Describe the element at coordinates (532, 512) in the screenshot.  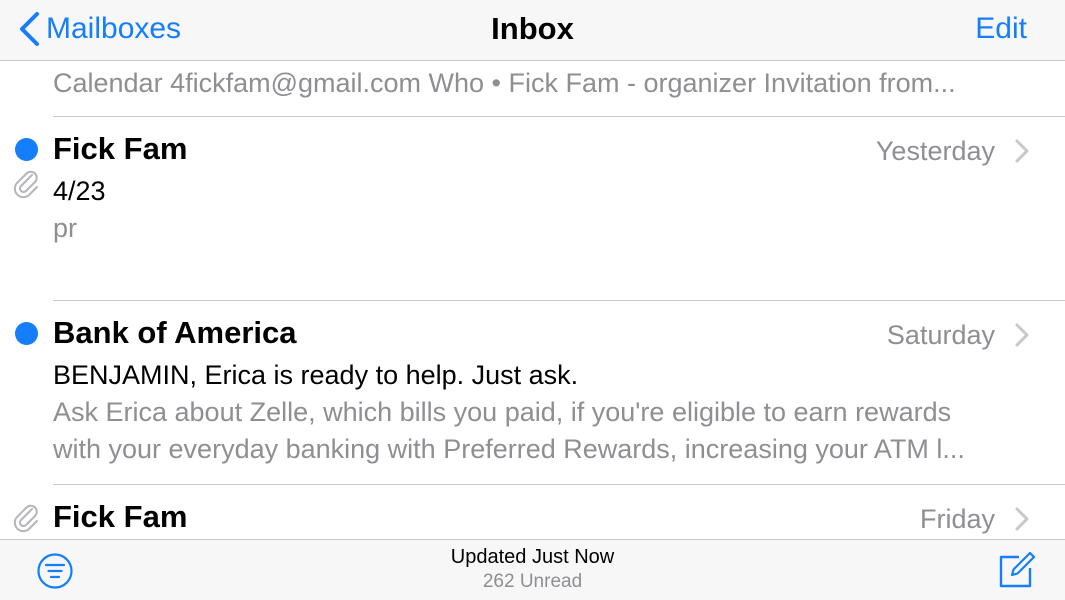
I see `message-row: Fick Fam Friday` at that location.